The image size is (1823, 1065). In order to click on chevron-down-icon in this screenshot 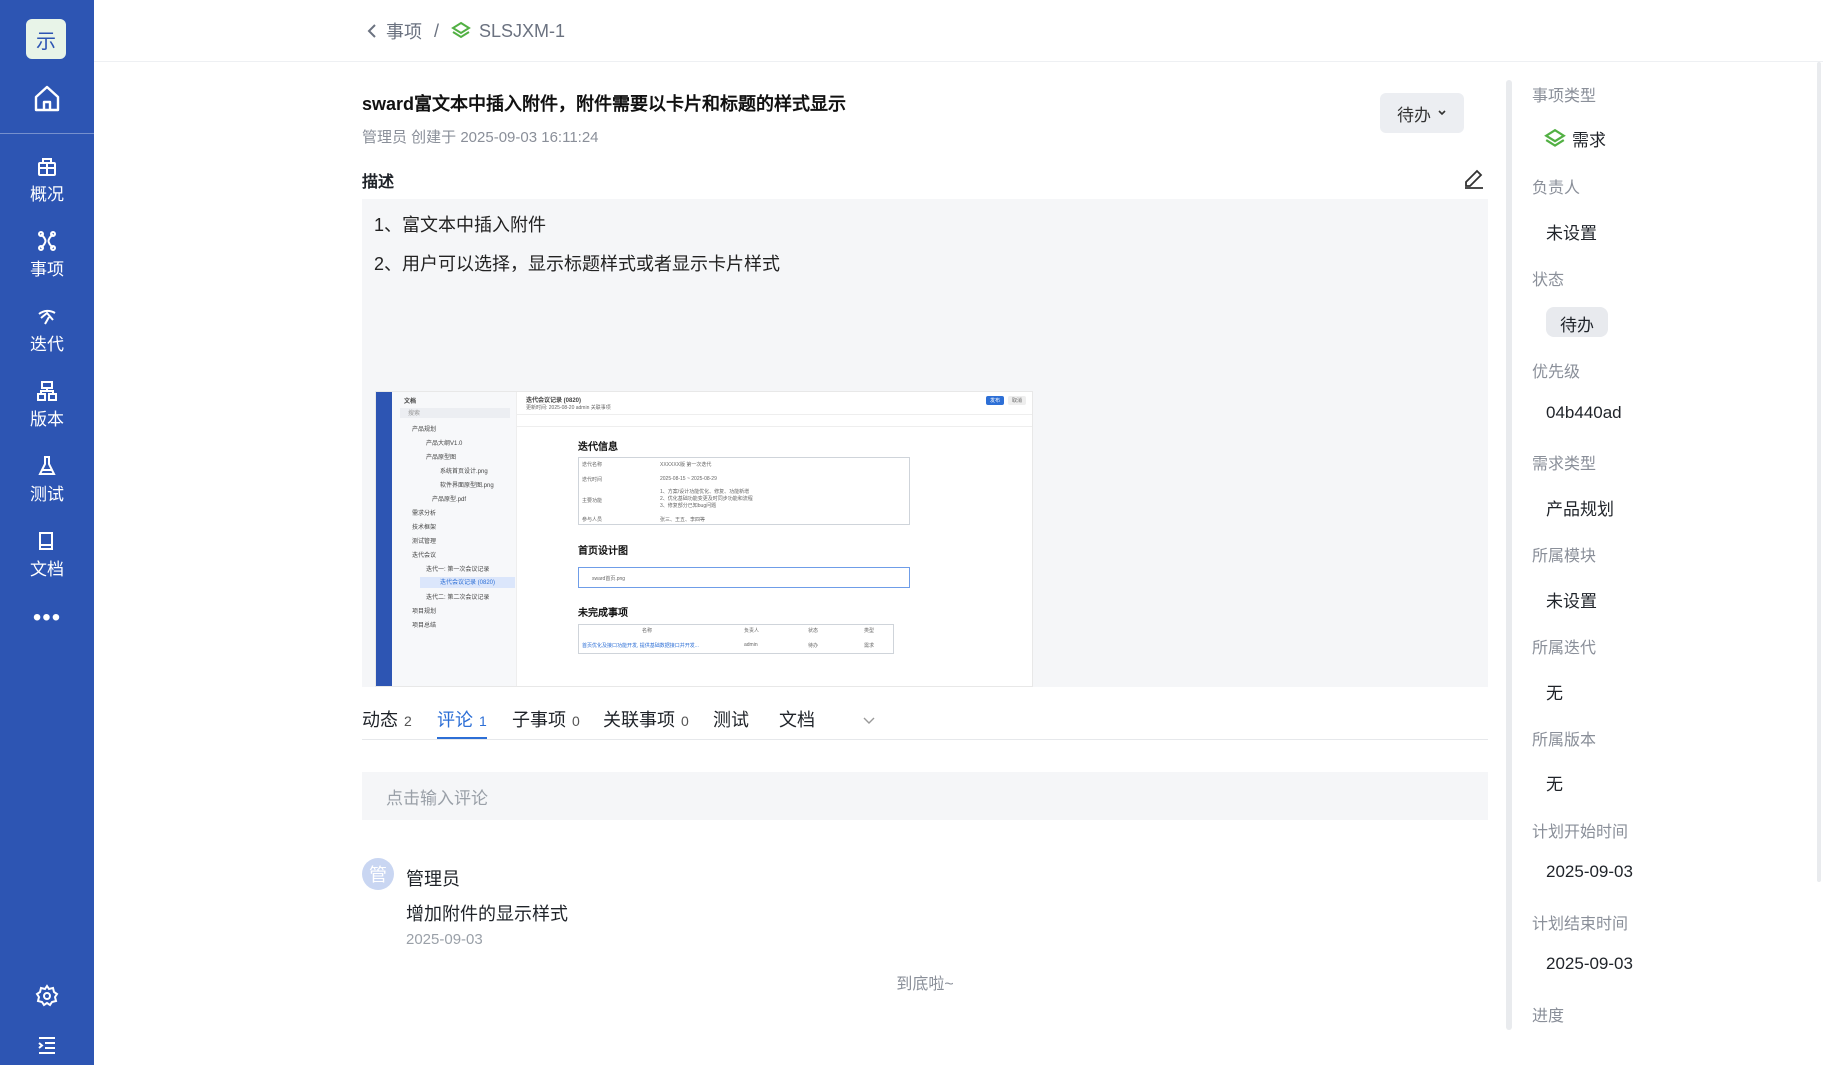, I will do `click(1442, 113)`.